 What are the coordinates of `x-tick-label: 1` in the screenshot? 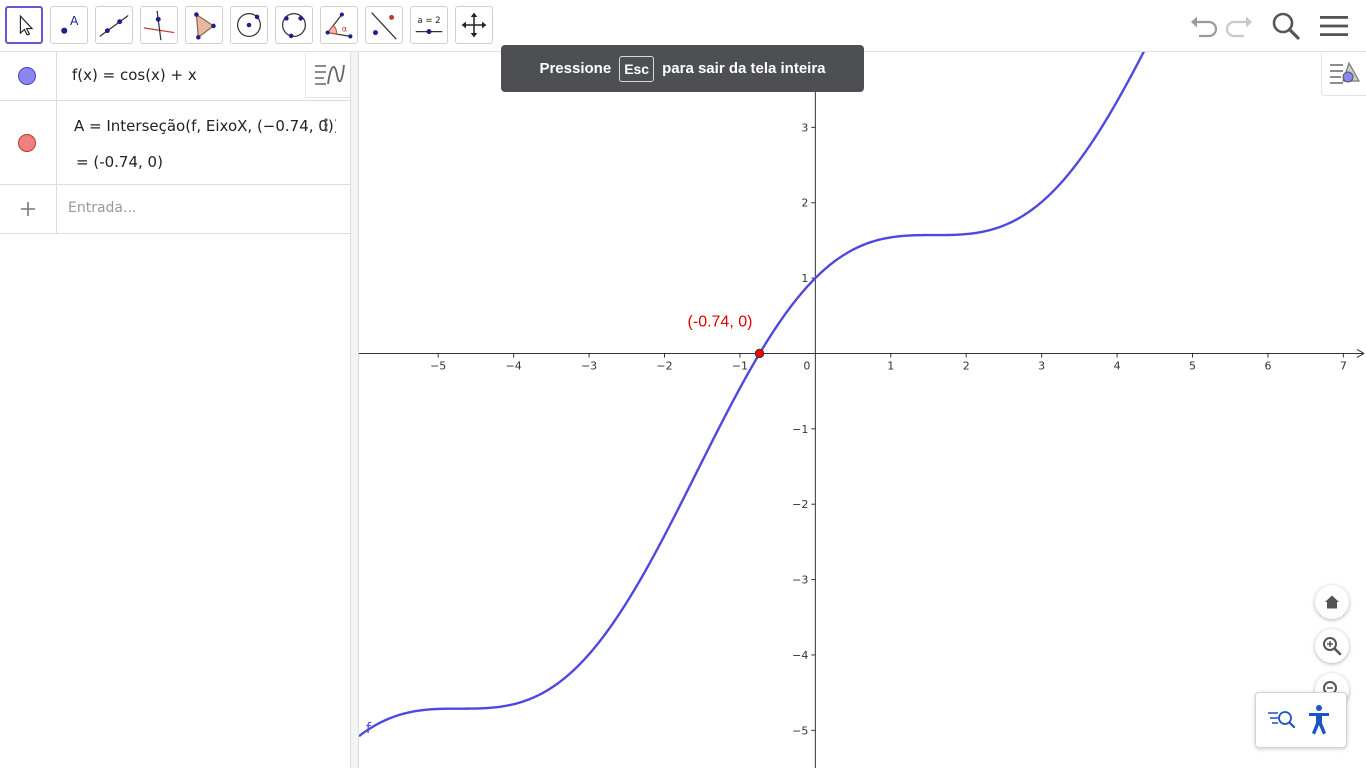 It's located at (890, 365).